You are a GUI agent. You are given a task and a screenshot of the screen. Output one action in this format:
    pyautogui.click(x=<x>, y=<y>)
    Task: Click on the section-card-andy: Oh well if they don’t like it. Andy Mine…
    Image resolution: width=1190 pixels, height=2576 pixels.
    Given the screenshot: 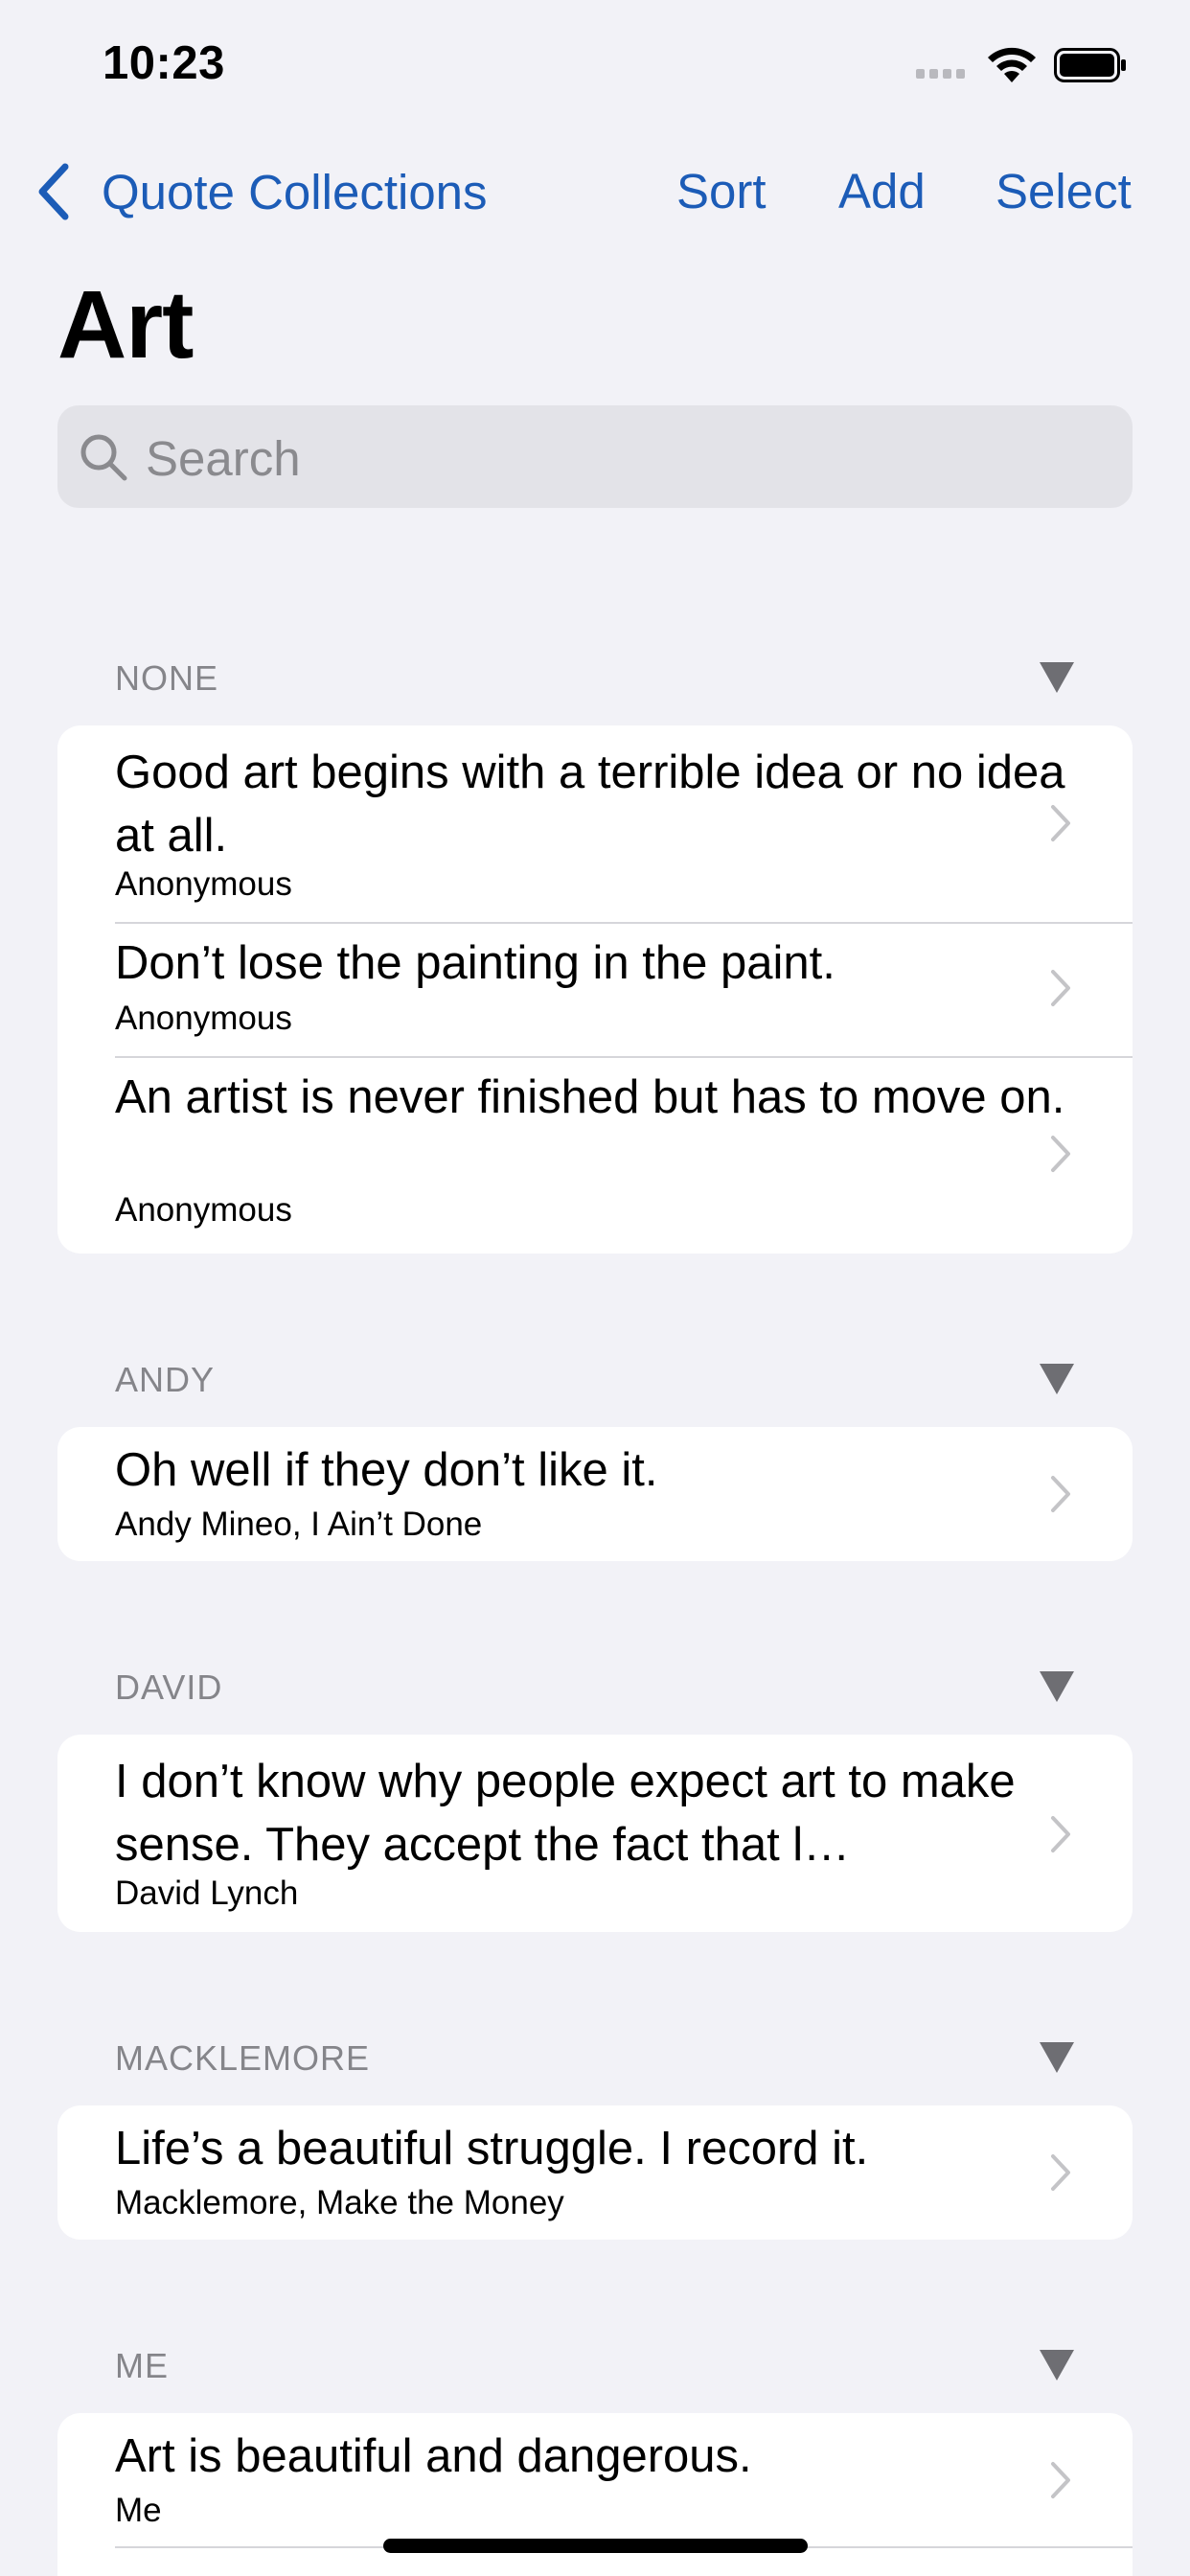 What is the action you would take?
    pyautogui.click(x=595, y=1494)
    